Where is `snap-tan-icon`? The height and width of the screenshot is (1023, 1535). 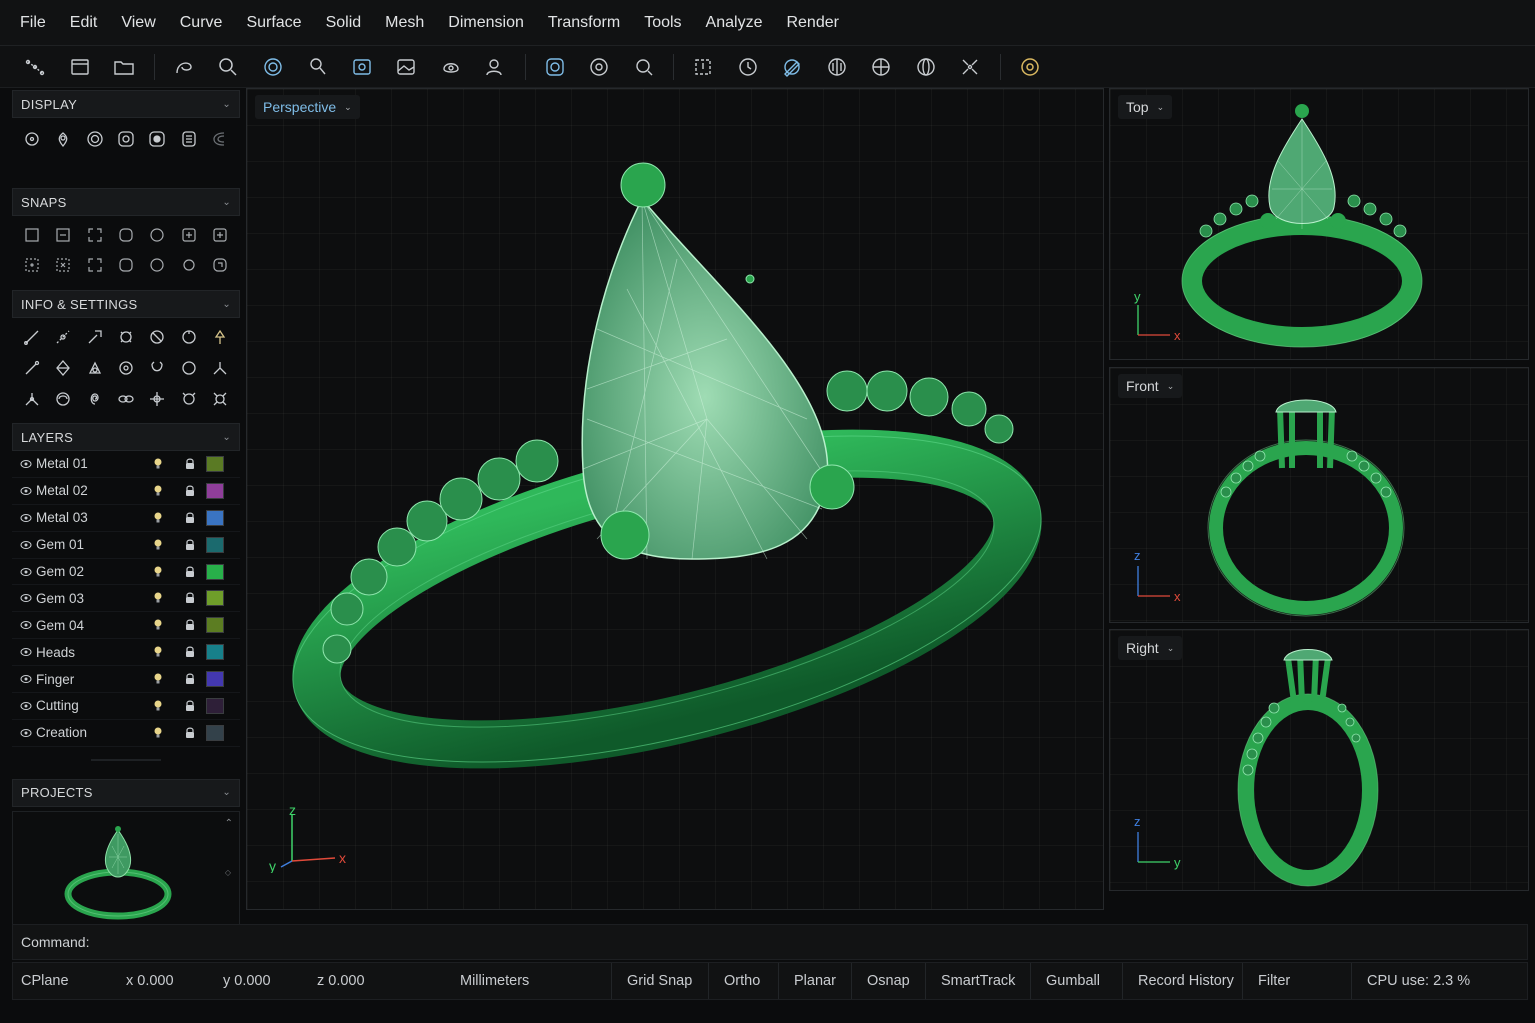 snap-tan-icon is located at coordinates (188, 235).